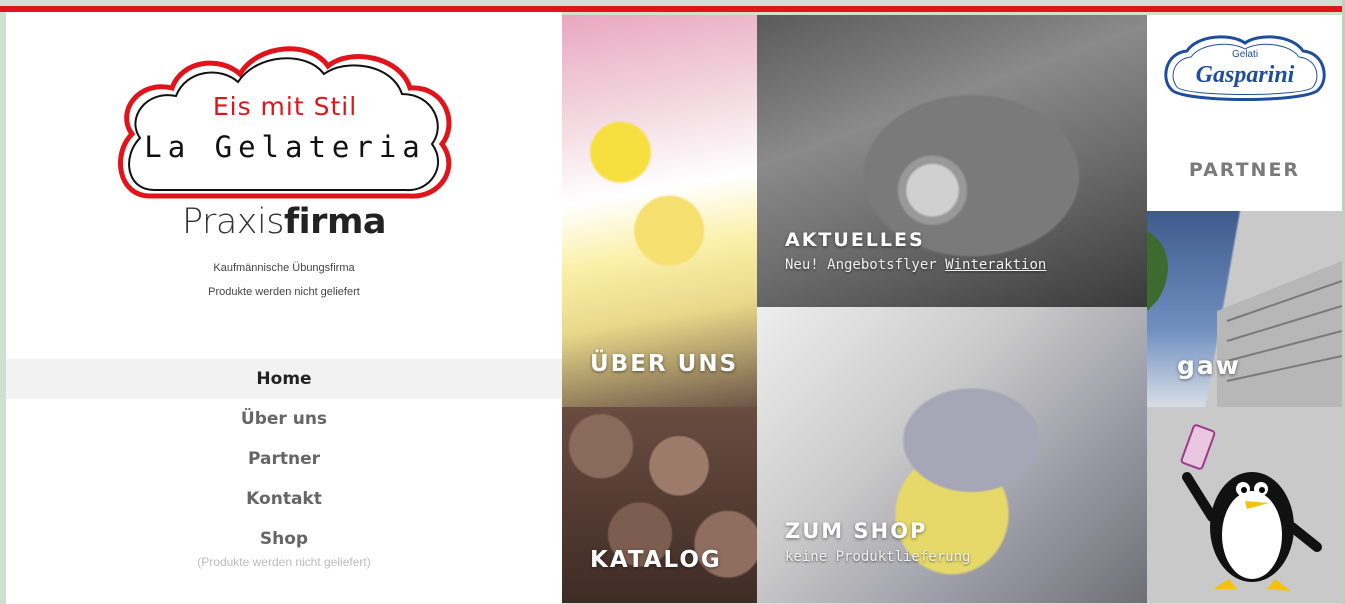  Describe the element at coordinates (335, 222) in the screenshot. I see `brand-bold: firma` at that location.